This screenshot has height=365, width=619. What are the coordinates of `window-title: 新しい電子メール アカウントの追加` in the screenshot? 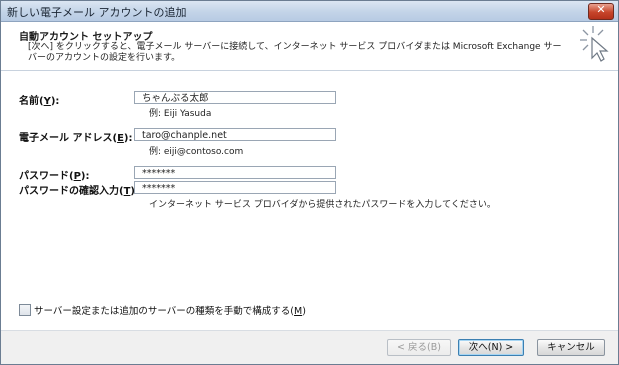 It's located at (97, 12).